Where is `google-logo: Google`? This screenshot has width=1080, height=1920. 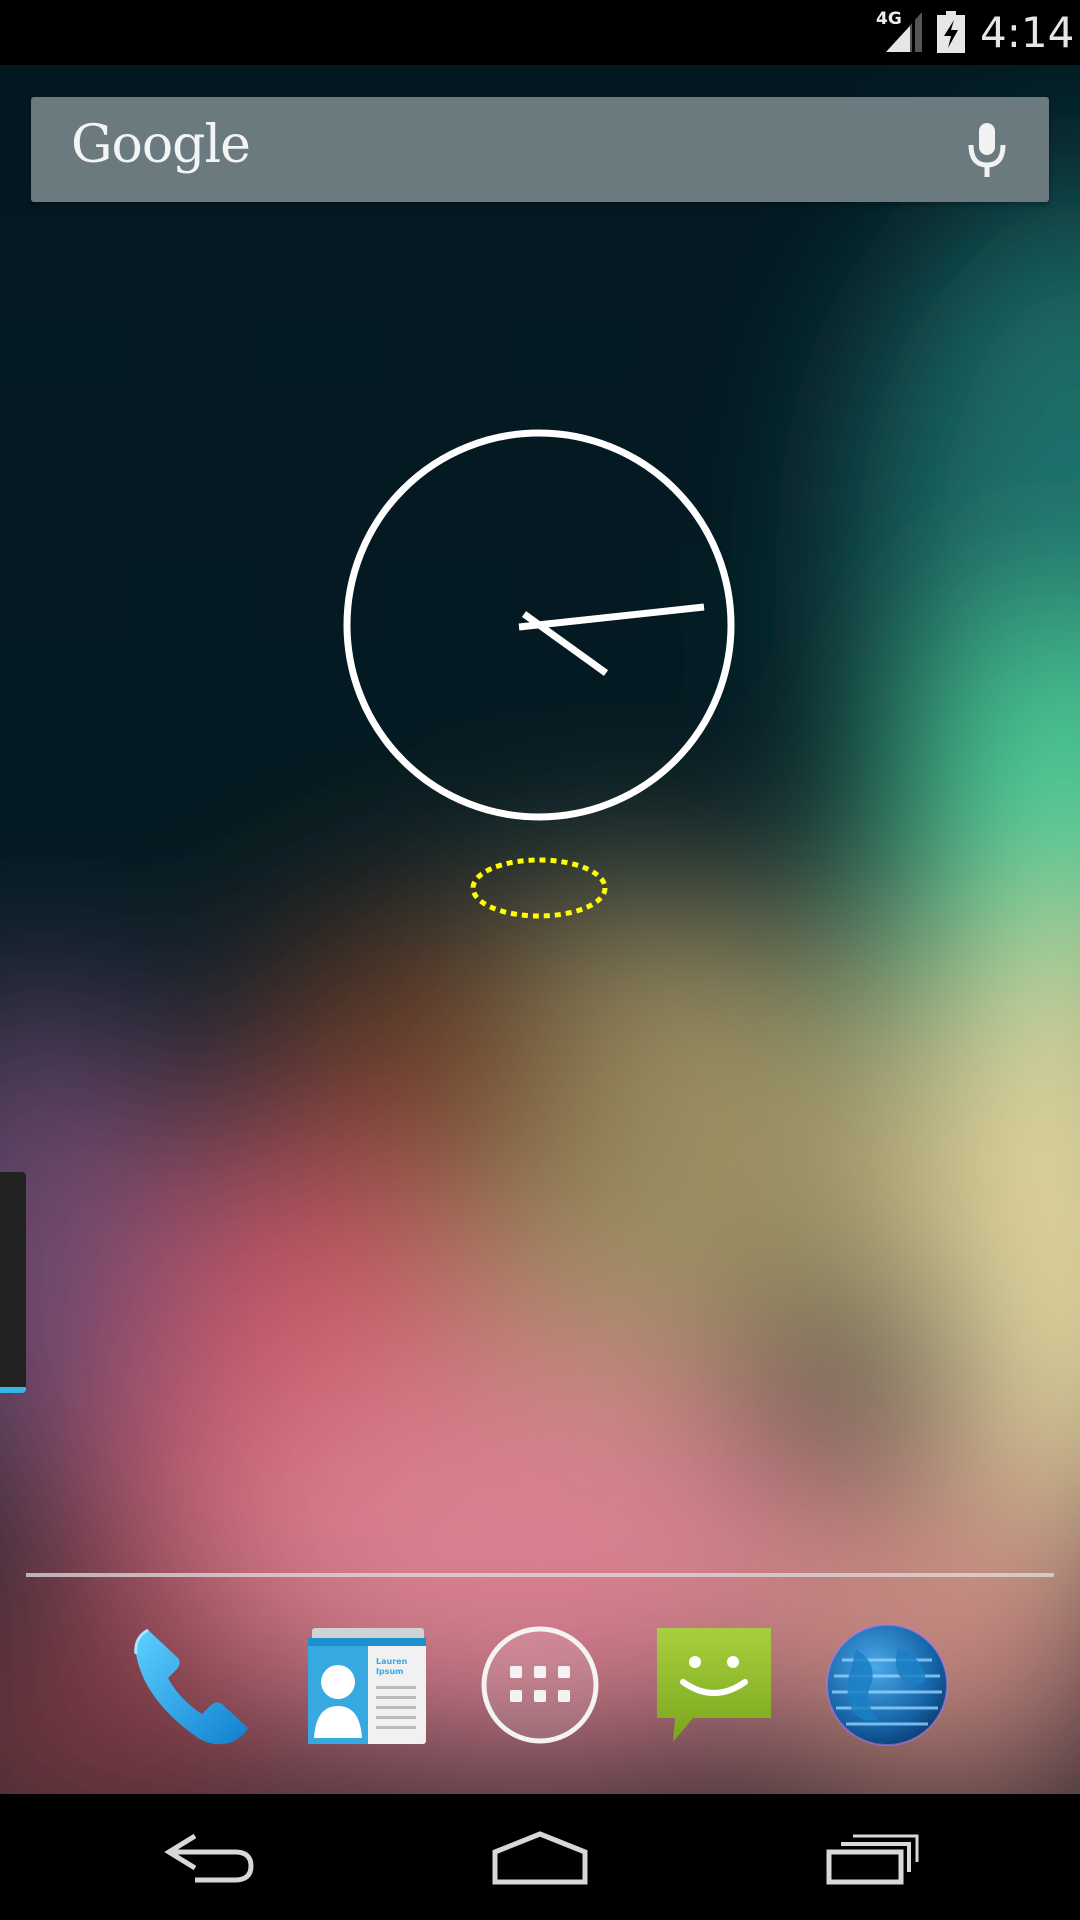 google-logo: Google is located at coordinates (161, 145).